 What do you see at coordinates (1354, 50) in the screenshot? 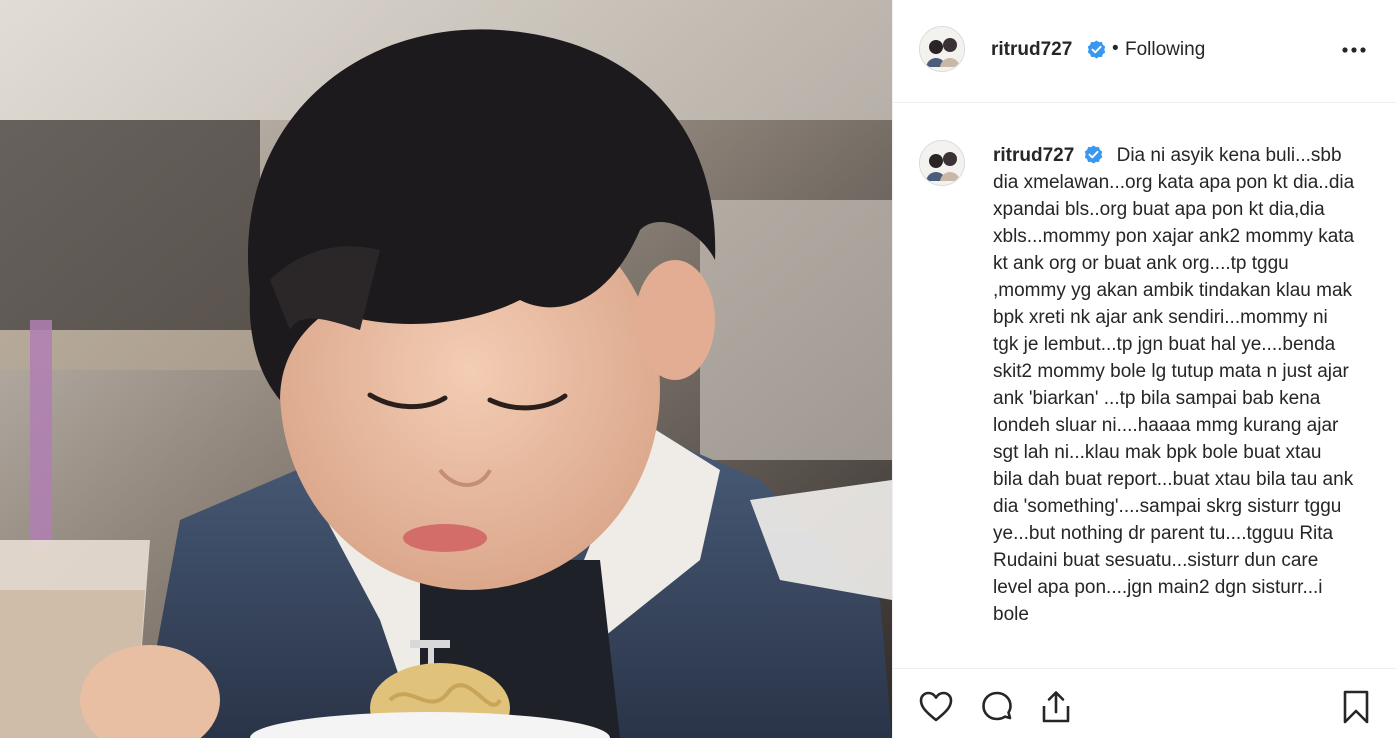
I see `more-options-icon` at bounding box center [1354, 50].